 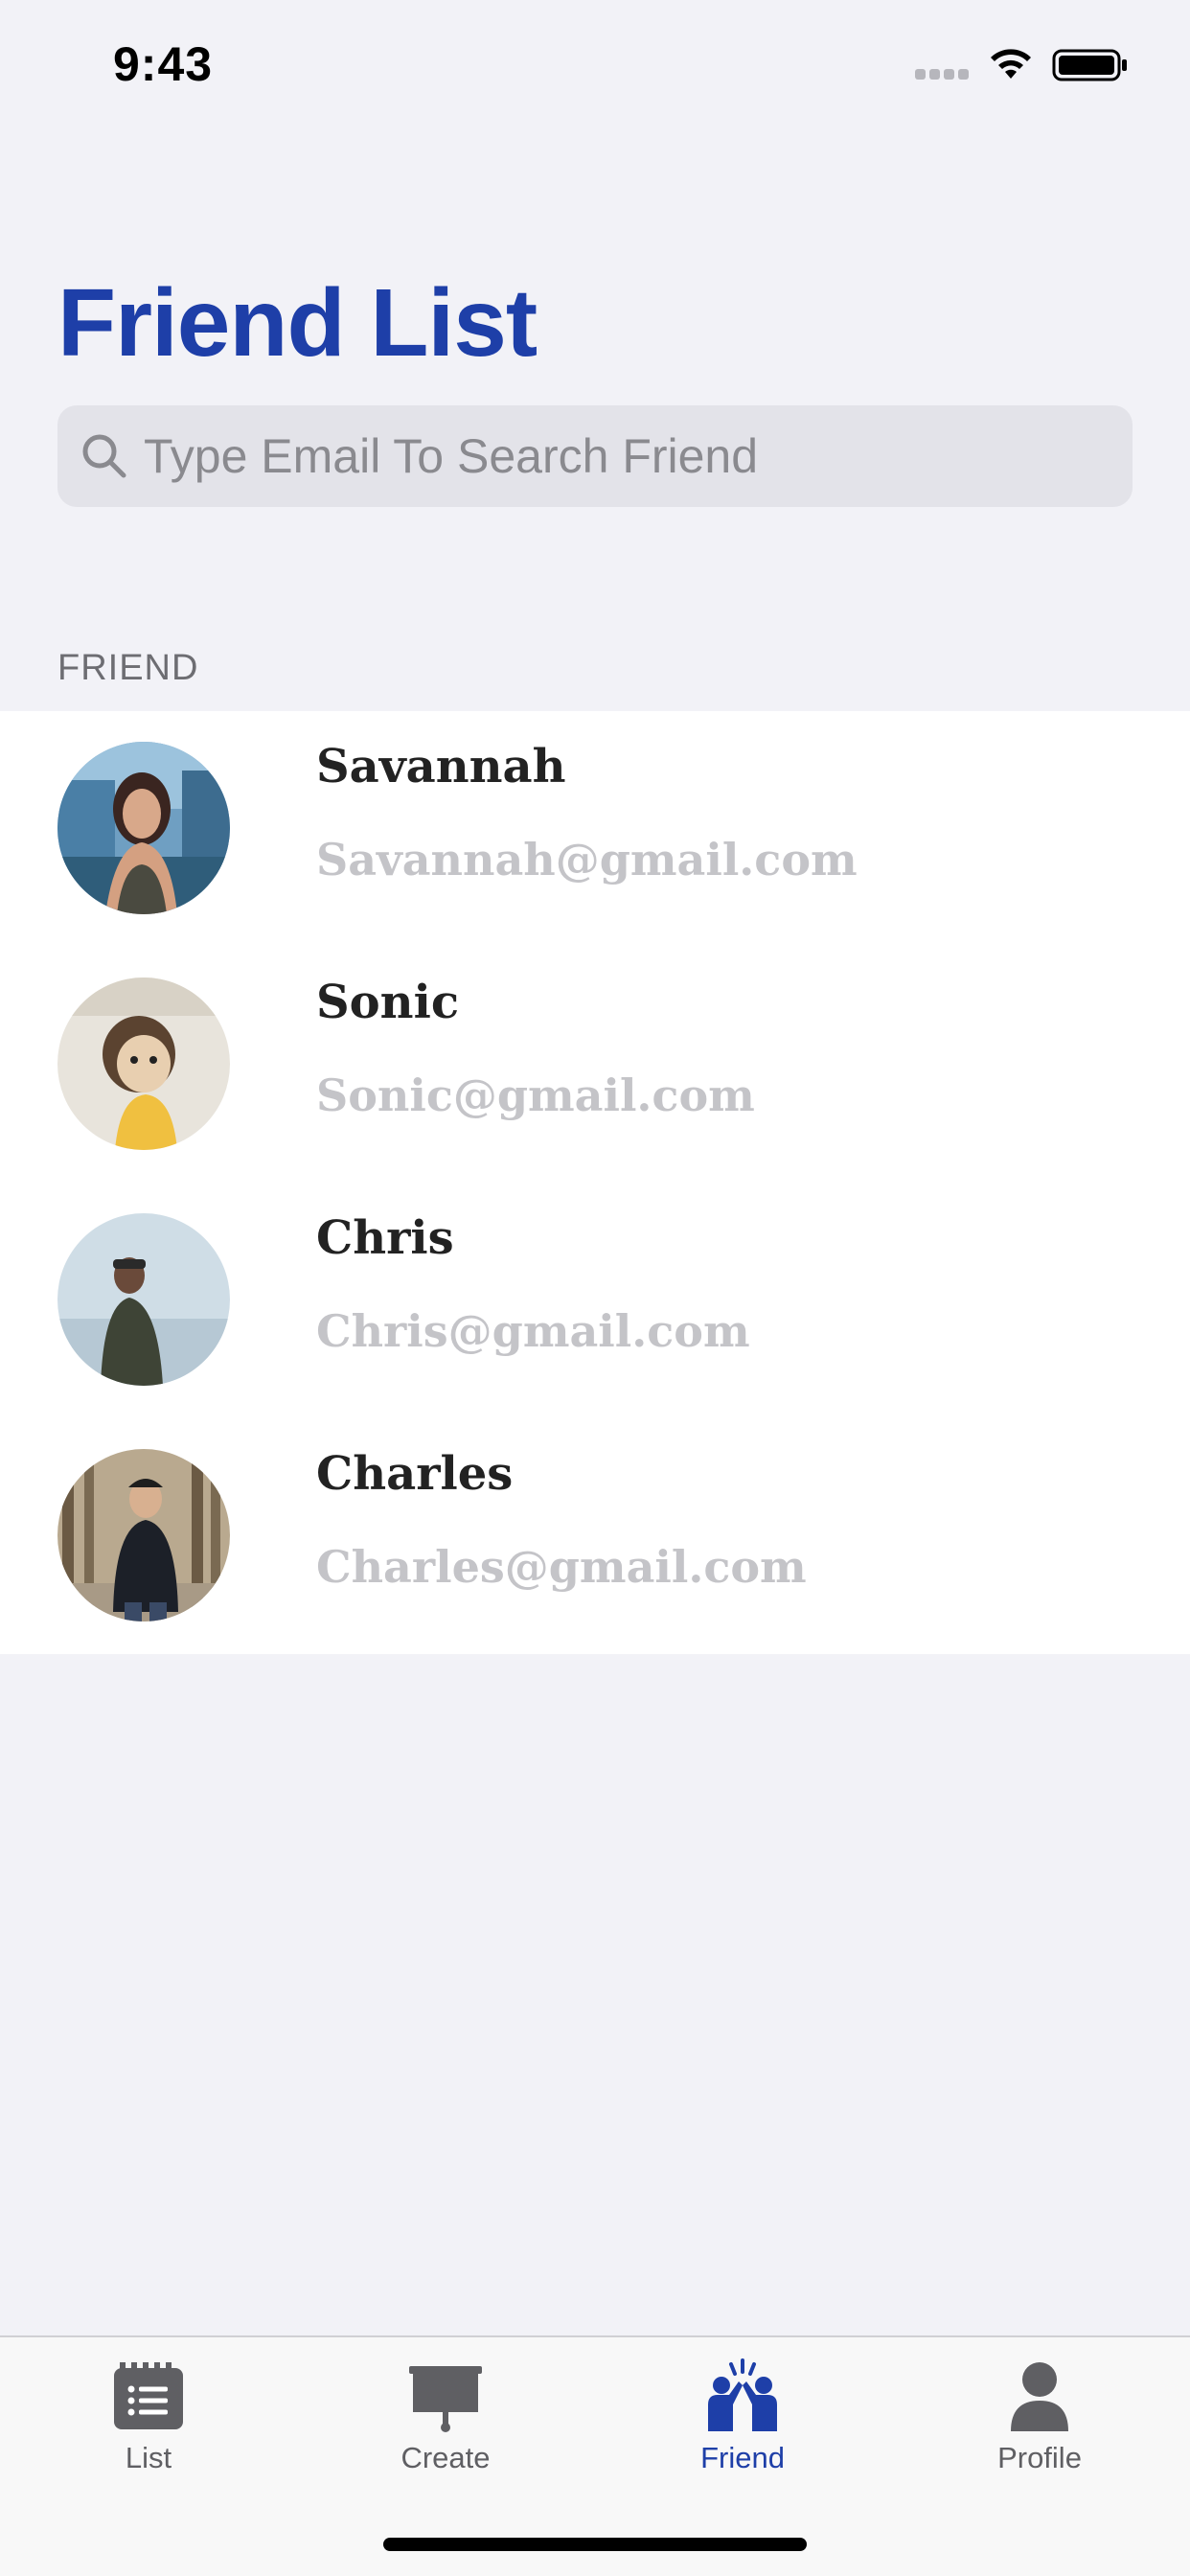 What do you see at coordinates (297, 323) in the screenshot?
I see `page-title: Friend List` at bounding box center [297, 323].